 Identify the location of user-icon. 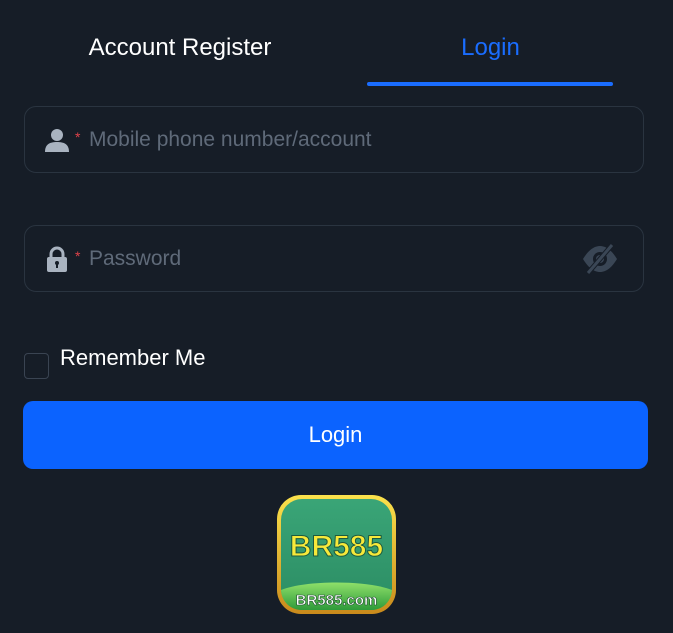
(57, 140).